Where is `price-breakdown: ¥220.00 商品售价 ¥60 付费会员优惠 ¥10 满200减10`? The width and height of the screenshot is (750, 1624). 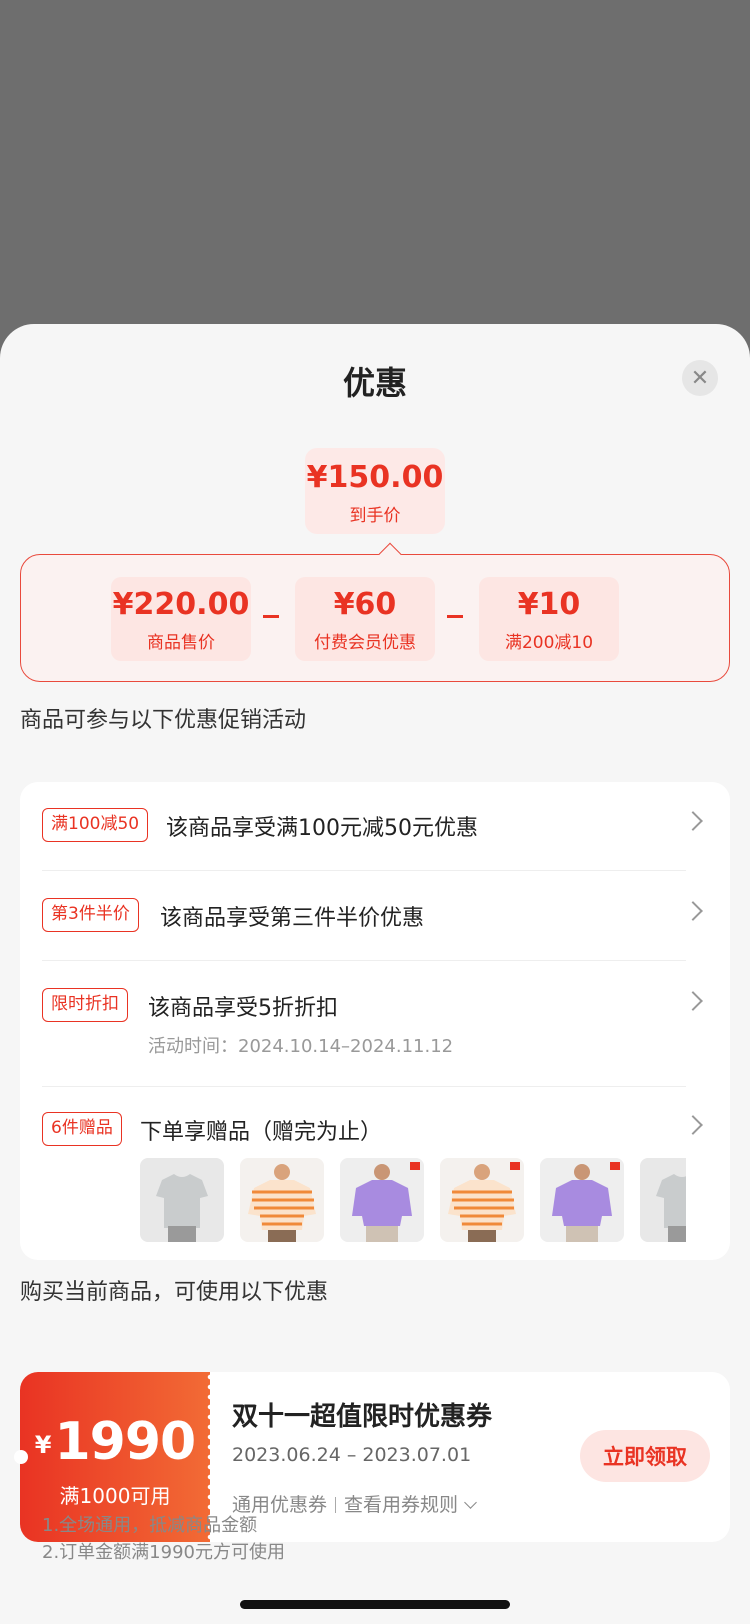
price-breakdown: ¥220.00 商品售价 ¥60 付费会员优惠 ¥10 满200减10 is located at coordinates (375, 612).